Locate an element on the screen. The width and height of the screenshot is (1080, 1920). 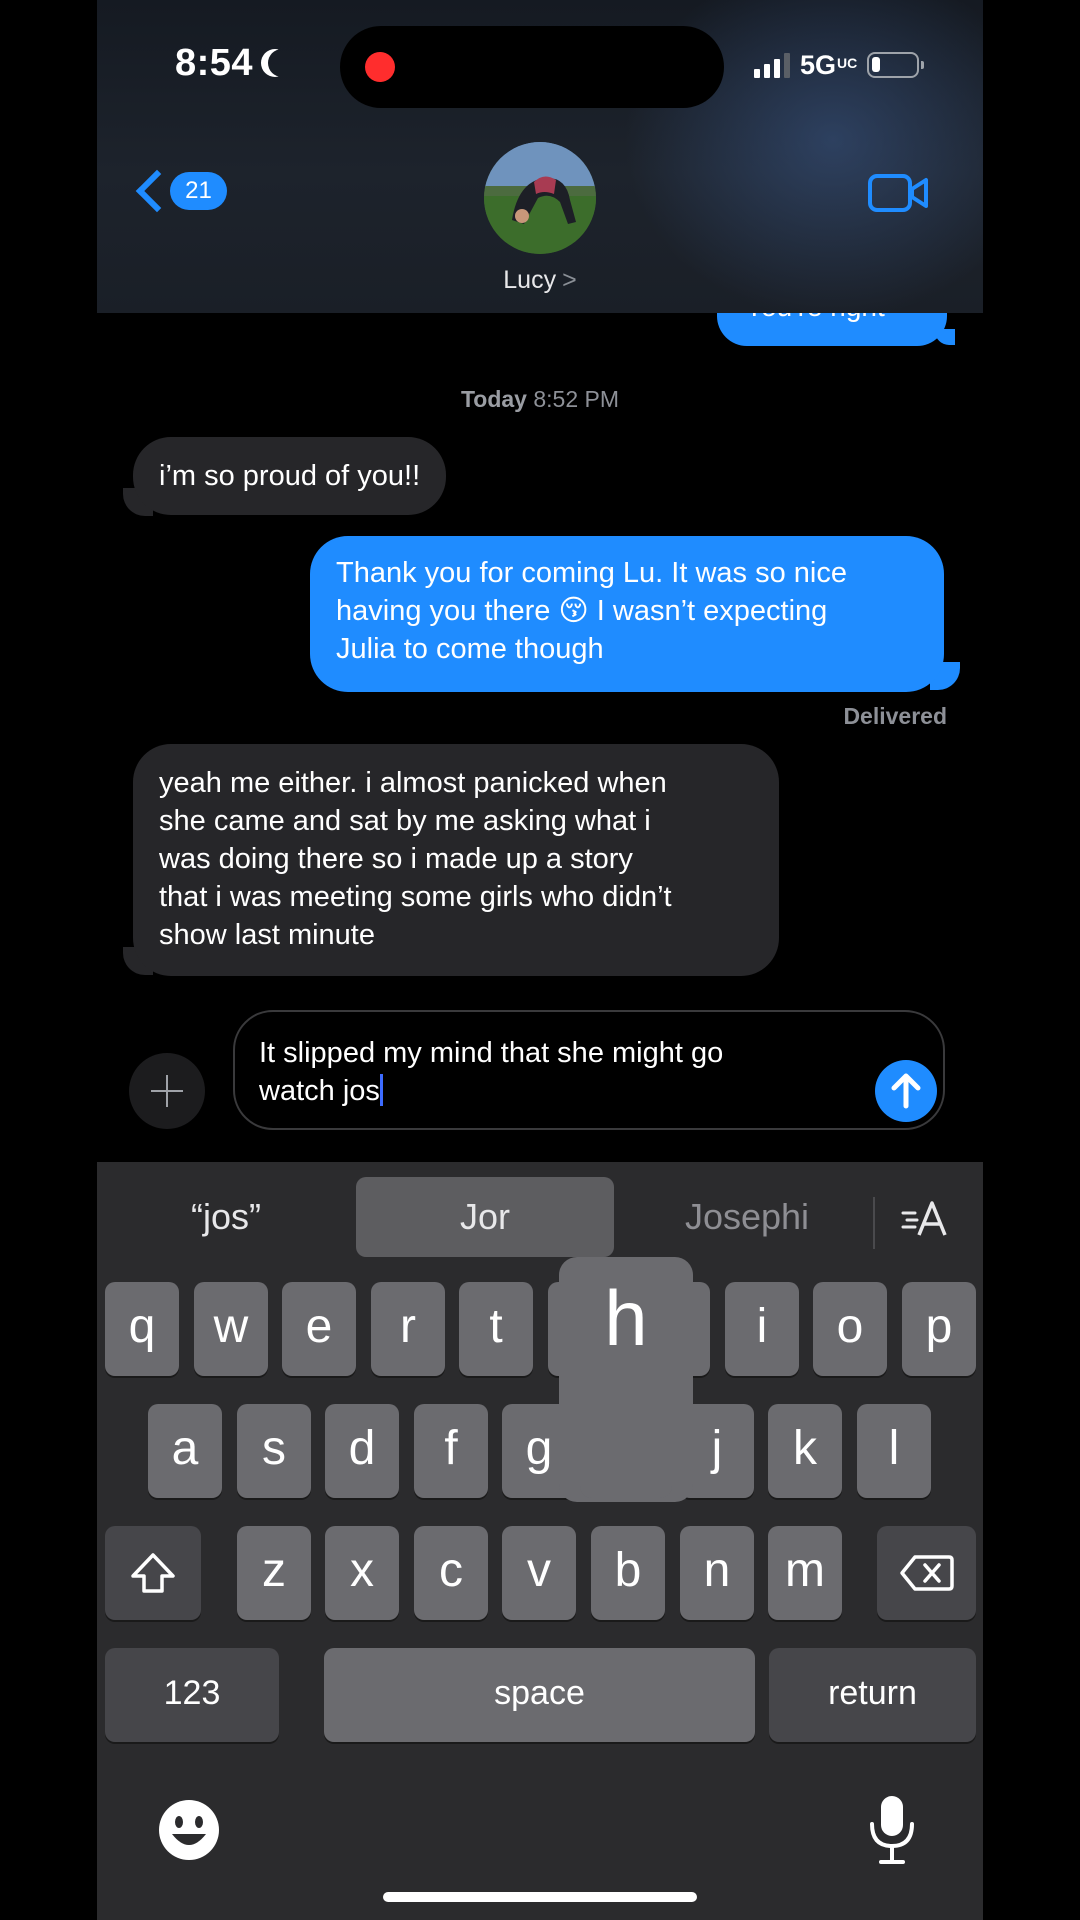
key-m: m is located at coordinates (805, 1573).